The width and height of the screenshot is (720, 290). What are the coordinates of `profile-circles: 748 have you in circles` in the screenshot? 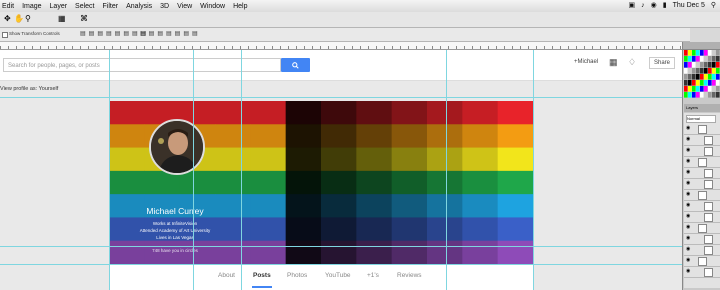 It's located at (175, 250).